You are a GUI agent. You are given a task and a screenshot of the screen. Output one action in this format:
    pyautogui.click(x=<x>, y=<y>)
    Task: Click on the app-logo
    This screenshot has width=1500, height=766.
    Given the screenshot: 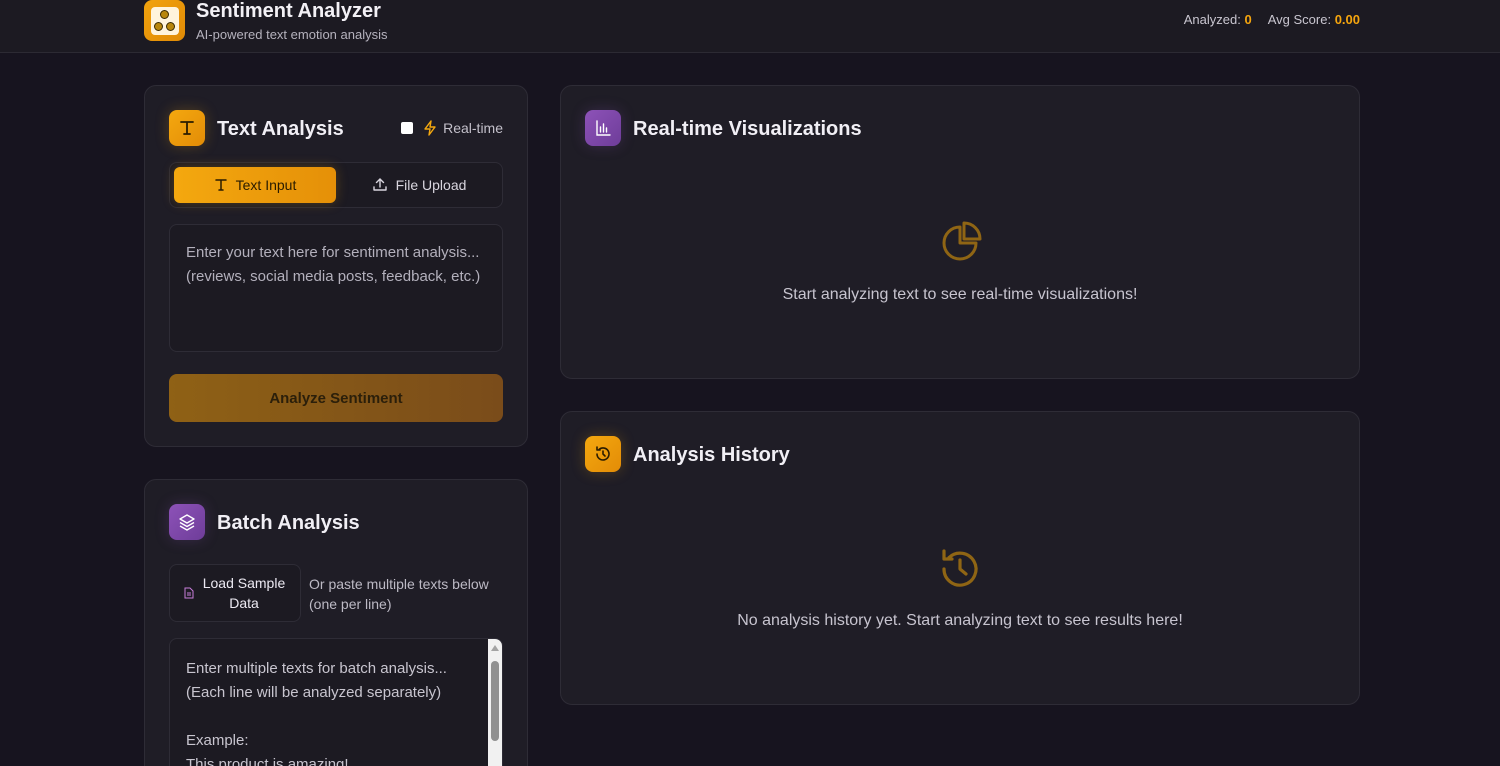 What is the action you would take?
    pyautogui.click(x=164, y=20)
    